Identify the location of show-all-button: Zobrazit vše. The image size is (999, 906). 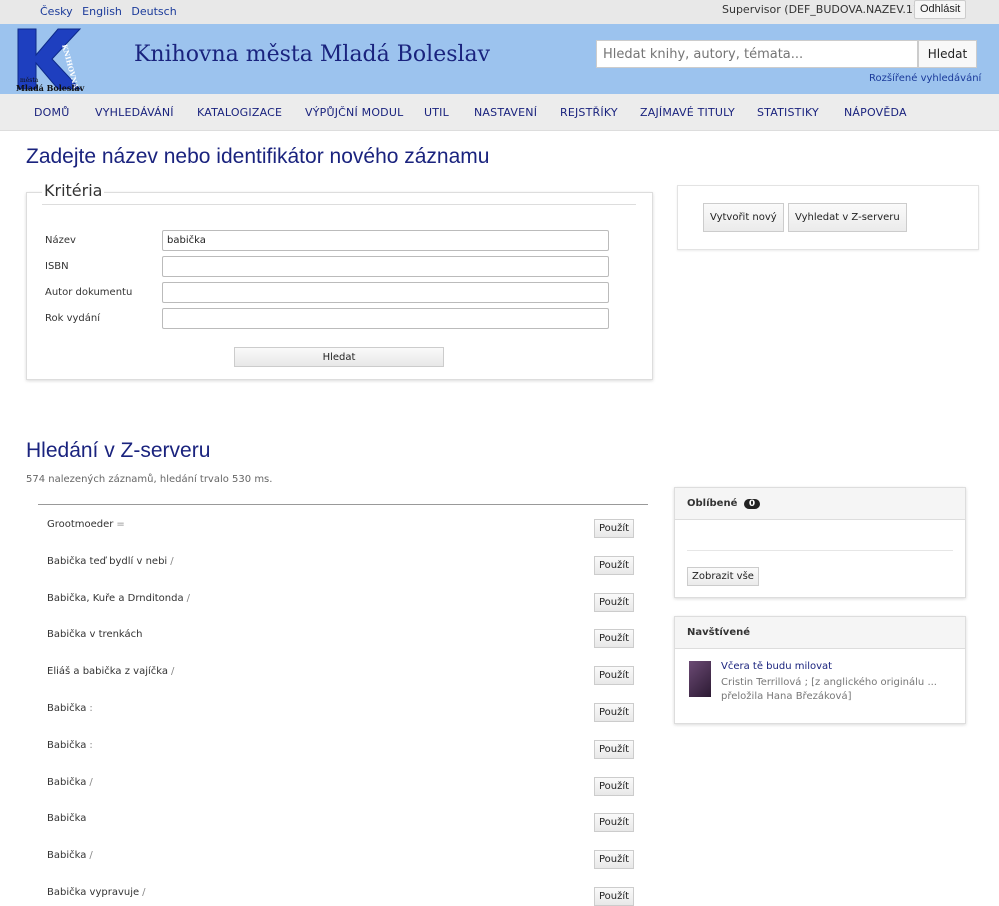
(723, 576).